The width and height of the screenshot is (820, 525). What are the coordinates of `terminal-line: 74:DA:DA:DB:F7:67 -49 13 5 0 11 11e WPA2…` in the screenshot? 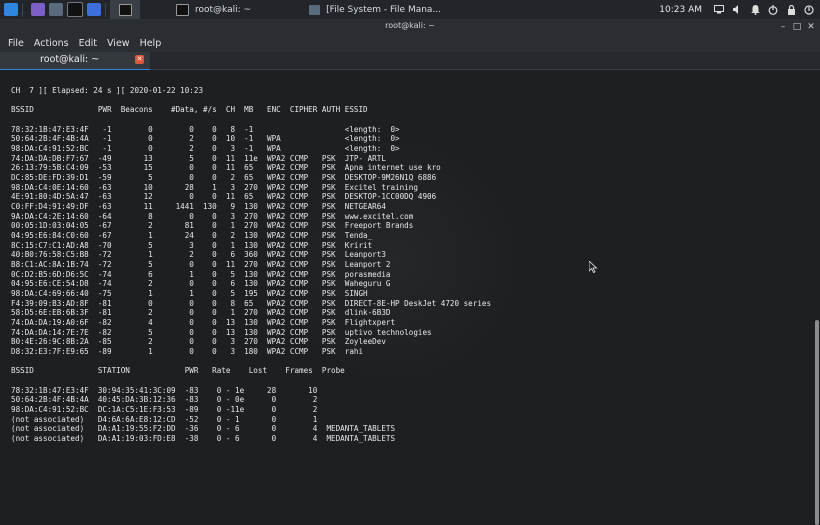 It's located at (198, 158).